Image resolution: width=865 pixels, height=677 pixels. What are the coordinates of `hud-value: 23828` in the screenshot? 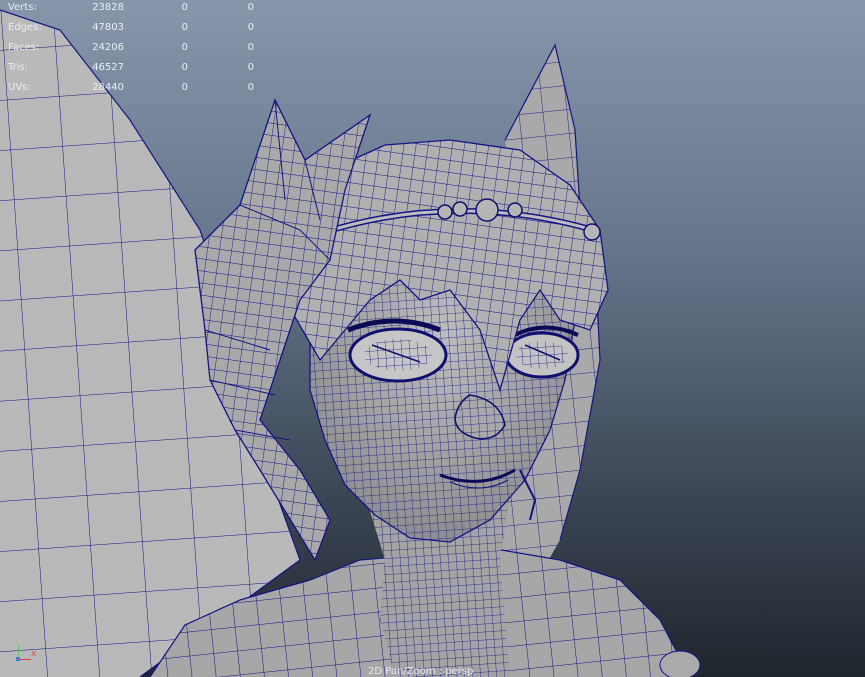 It's located at (108, 7).